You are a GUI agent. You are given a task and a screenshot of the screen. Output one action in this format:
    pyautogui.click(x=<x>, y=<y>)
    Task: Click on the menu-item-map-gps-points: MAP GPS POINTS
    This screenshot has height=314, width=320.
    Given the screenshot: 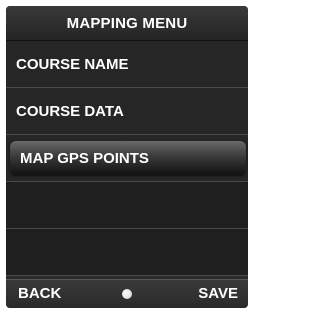 What is the action you would take?
    pyautogui.click(x=127, y=158)
    